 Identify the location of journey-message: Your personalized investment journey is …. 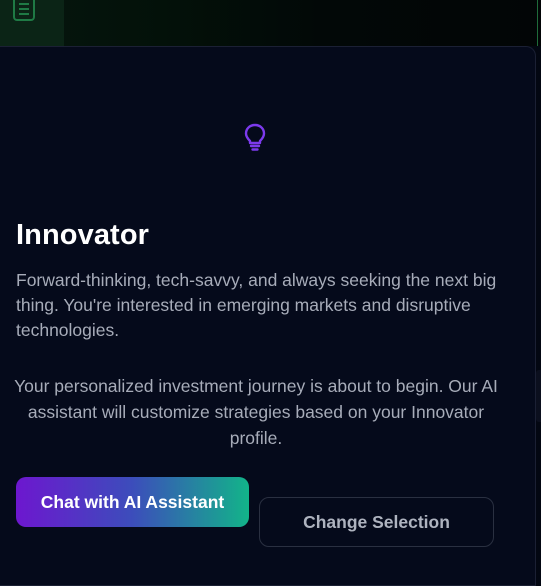
(256, 412).